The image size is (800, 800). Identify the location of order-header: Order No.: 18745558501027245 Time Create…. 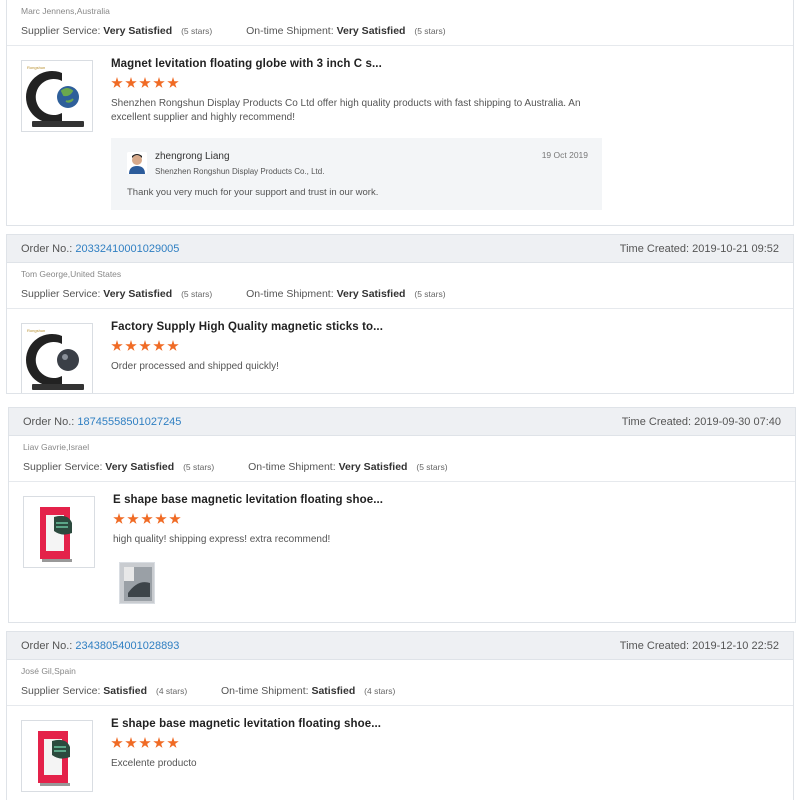
(402, 422).